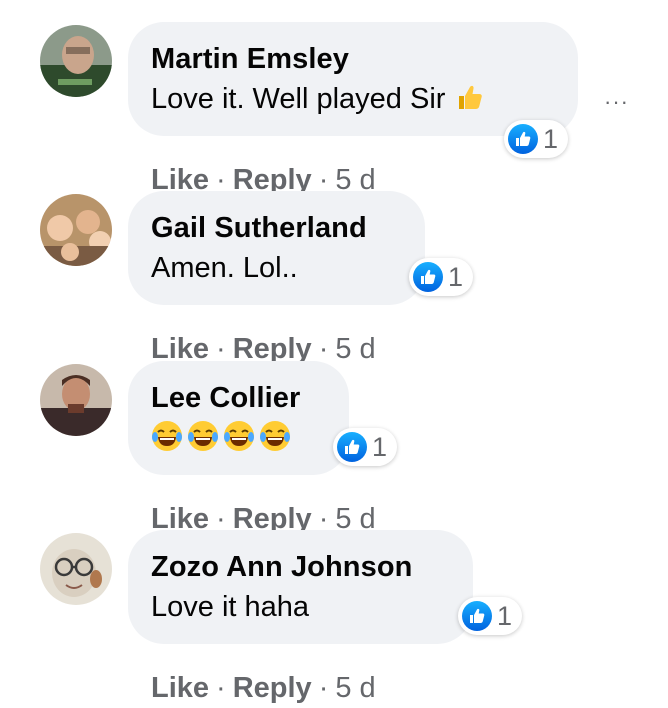 The image size is (668, 708). What do you see at coordinates (221, 436) in the screenshot?
I see `comment-emoji-text` at bounding box center [221, 436].